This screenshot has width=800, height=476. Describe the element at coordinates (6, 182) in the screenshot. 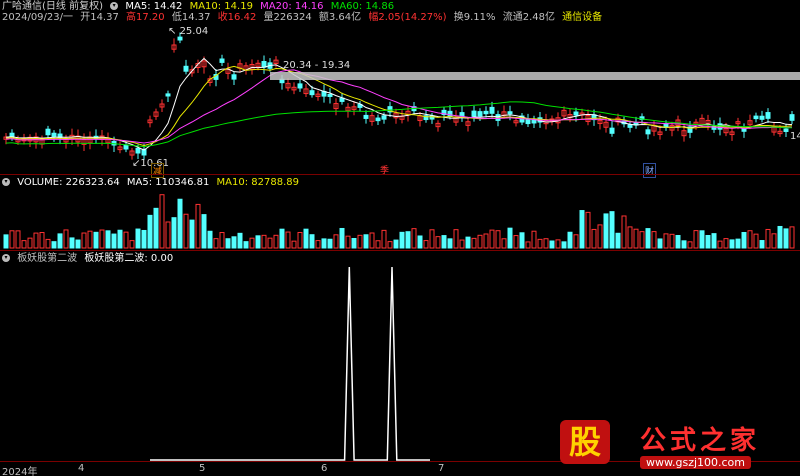

I see `volume-settings-icon: ▾` at that location.